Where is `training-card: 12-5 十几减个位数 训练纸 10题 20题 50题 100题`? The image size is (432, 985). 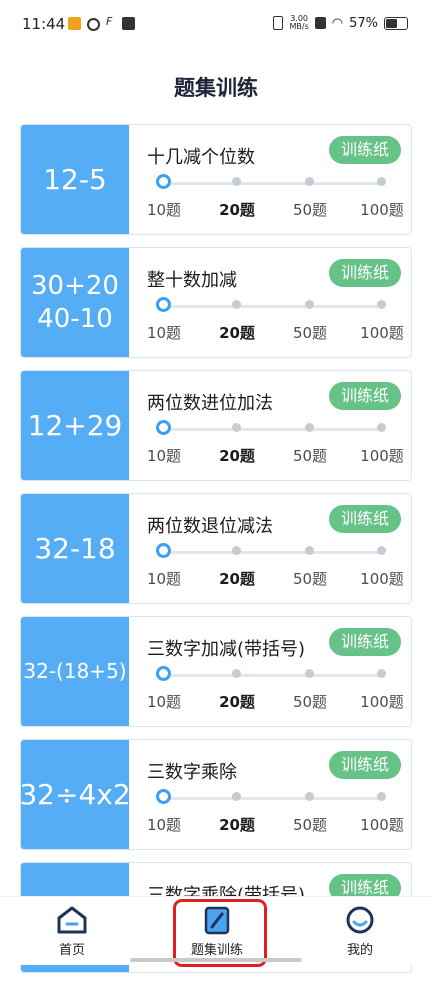
training-card: 12-5 十几减个位数 训练纸 10题 20题 50题 100题 is located at coordinates (216, 179).